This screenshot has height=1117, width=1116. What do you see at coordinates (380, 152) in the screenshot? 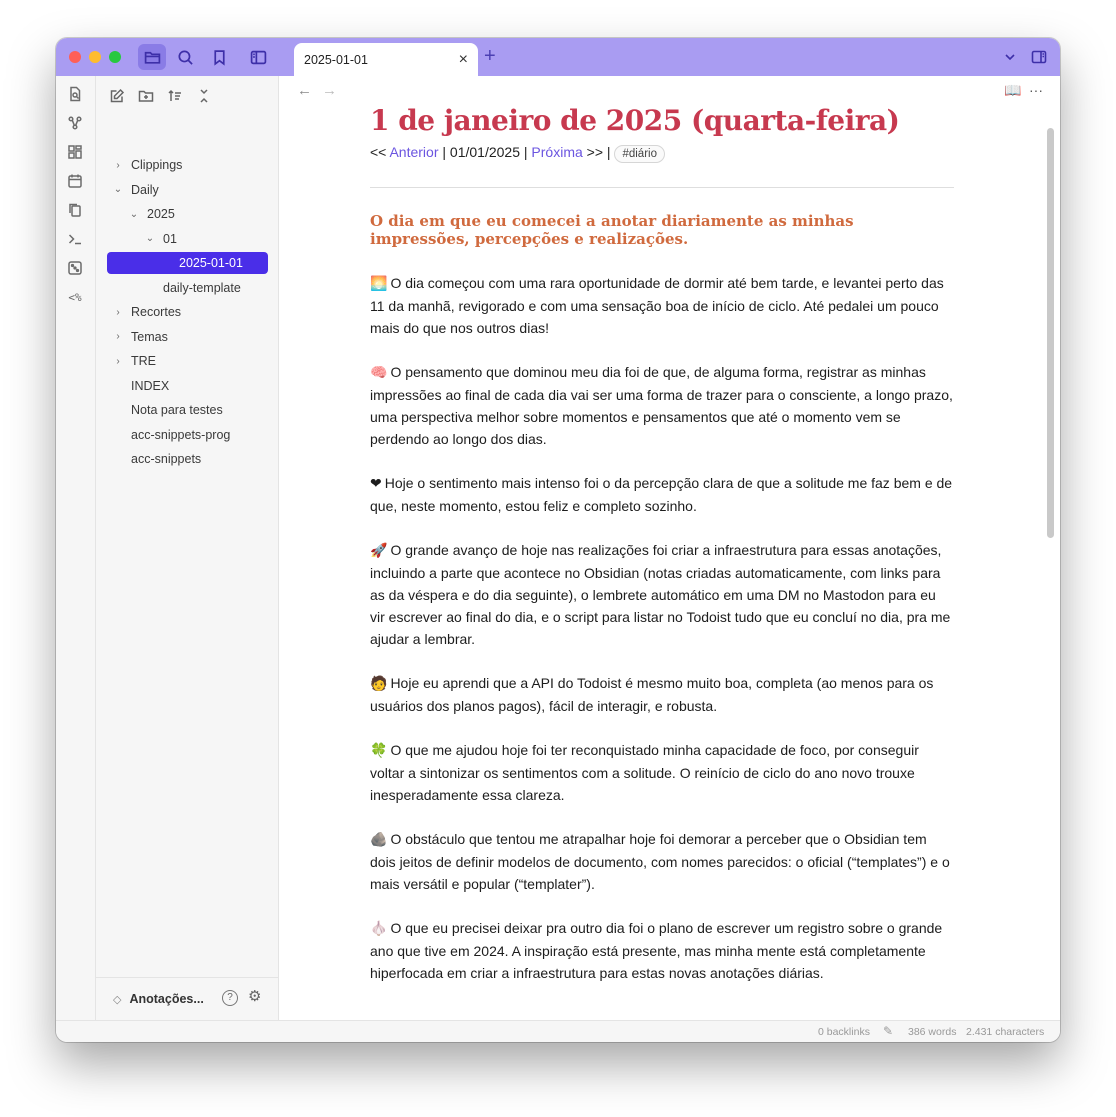
I see `nav-prefix: <<` at bounding box center [380, 152].